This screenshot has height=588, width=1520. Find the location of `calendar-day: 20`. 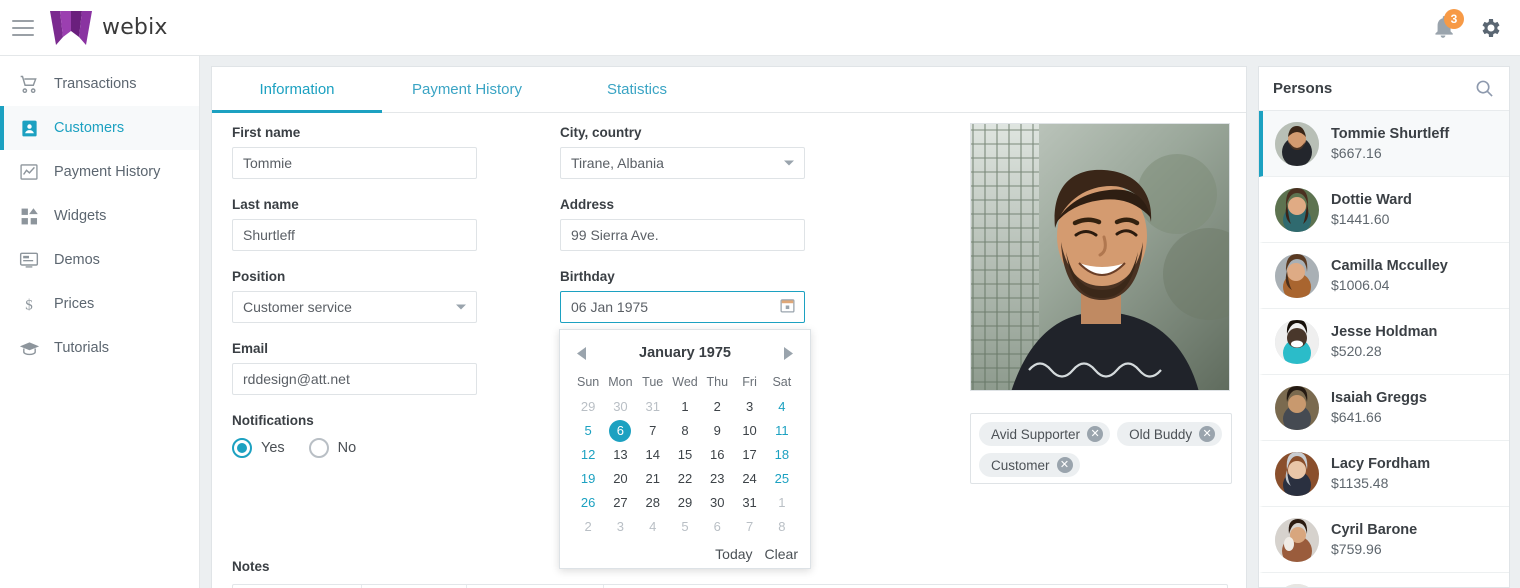

calendar-day: 20 is located at coordinates (620, 478).